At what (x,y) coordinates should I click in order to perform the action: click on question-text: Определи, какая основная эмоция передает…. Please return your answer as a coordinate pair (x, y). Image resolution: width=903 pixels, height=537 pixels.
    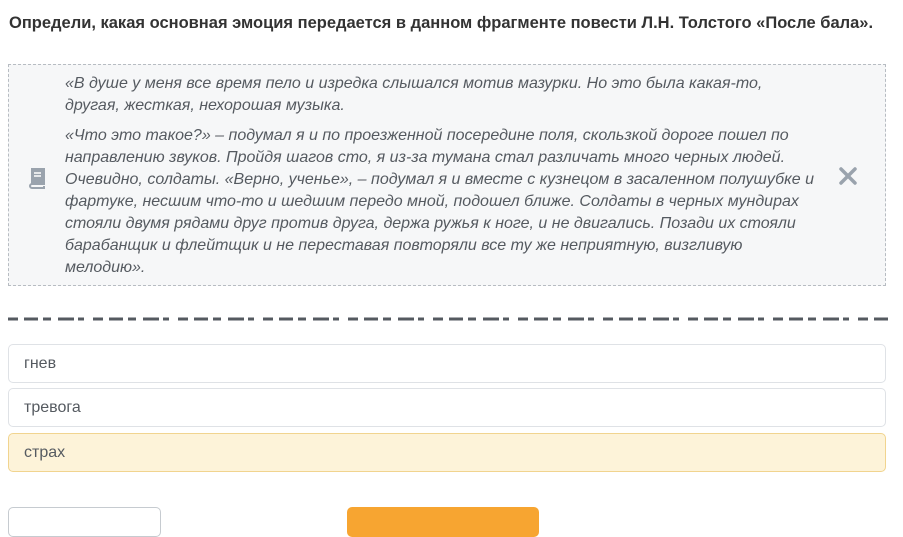
    Looking at the image, I should click on (441, 23).